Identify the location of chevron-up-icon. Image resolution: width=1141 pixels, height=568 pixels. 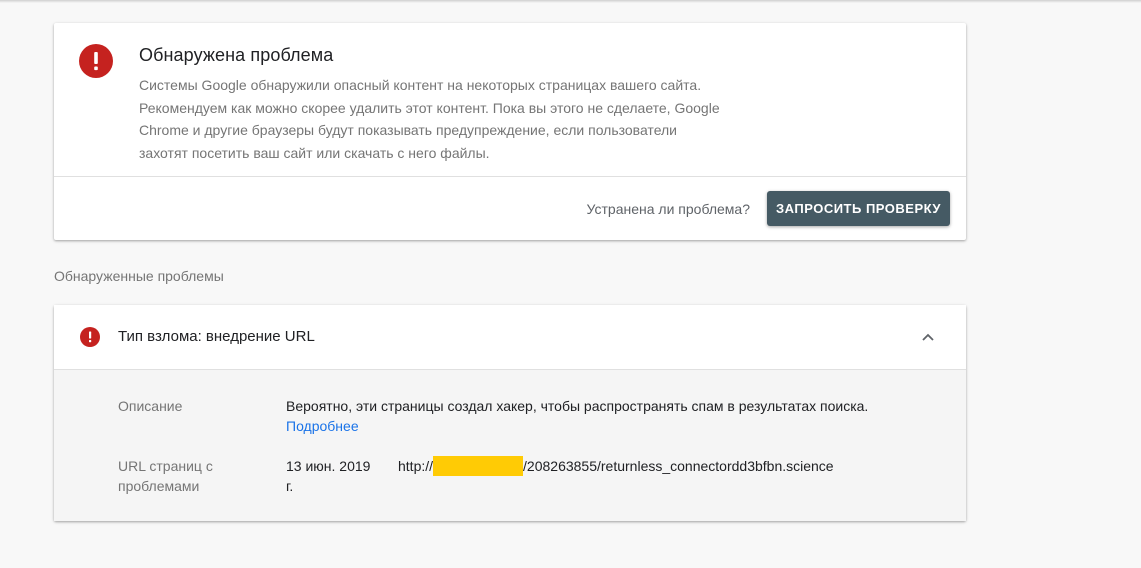
(928, 337).